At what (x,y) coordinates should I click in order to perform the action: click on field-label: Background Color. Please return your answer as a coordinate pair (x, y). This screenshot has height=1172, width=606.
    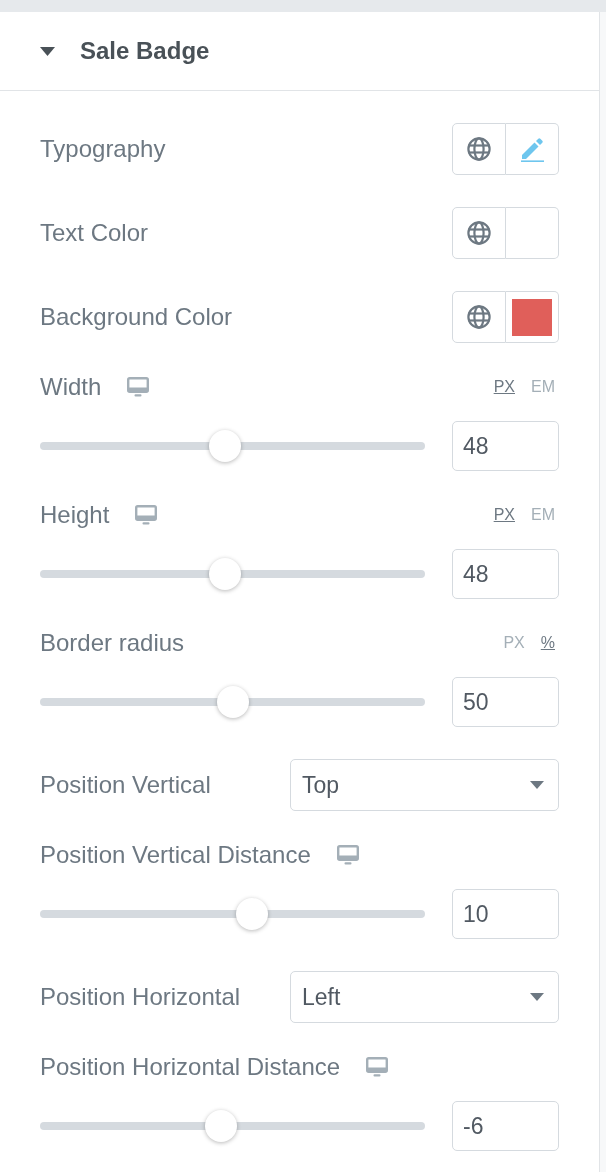
    Looking at the image, I should click on (136, 317).